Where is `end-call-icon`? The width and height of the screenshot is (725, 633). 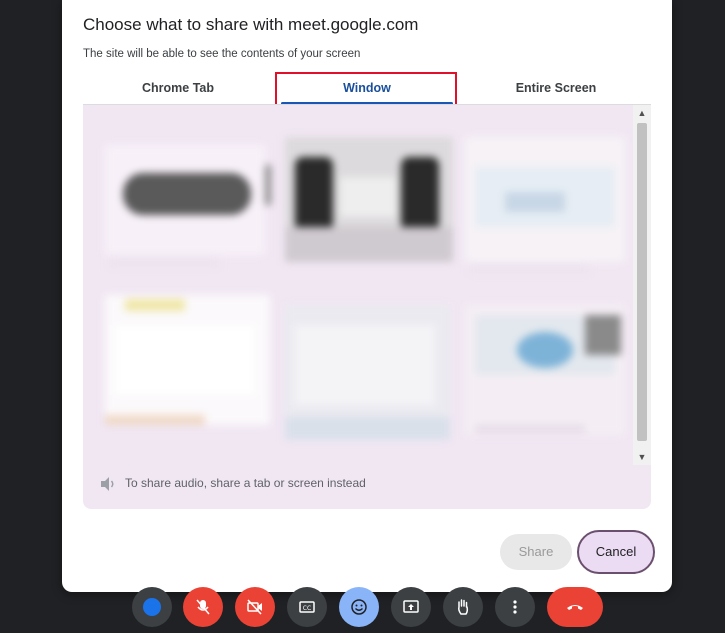
end-call-icon is located at coordinates (575, 607).